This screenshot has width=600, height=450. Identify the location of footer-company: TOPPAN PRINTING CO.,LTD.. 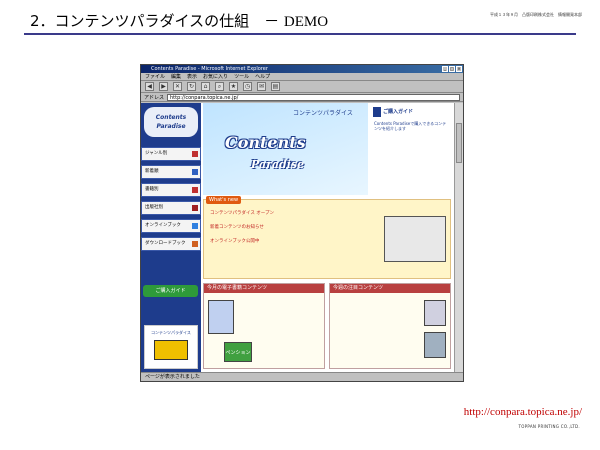
(549, 426).